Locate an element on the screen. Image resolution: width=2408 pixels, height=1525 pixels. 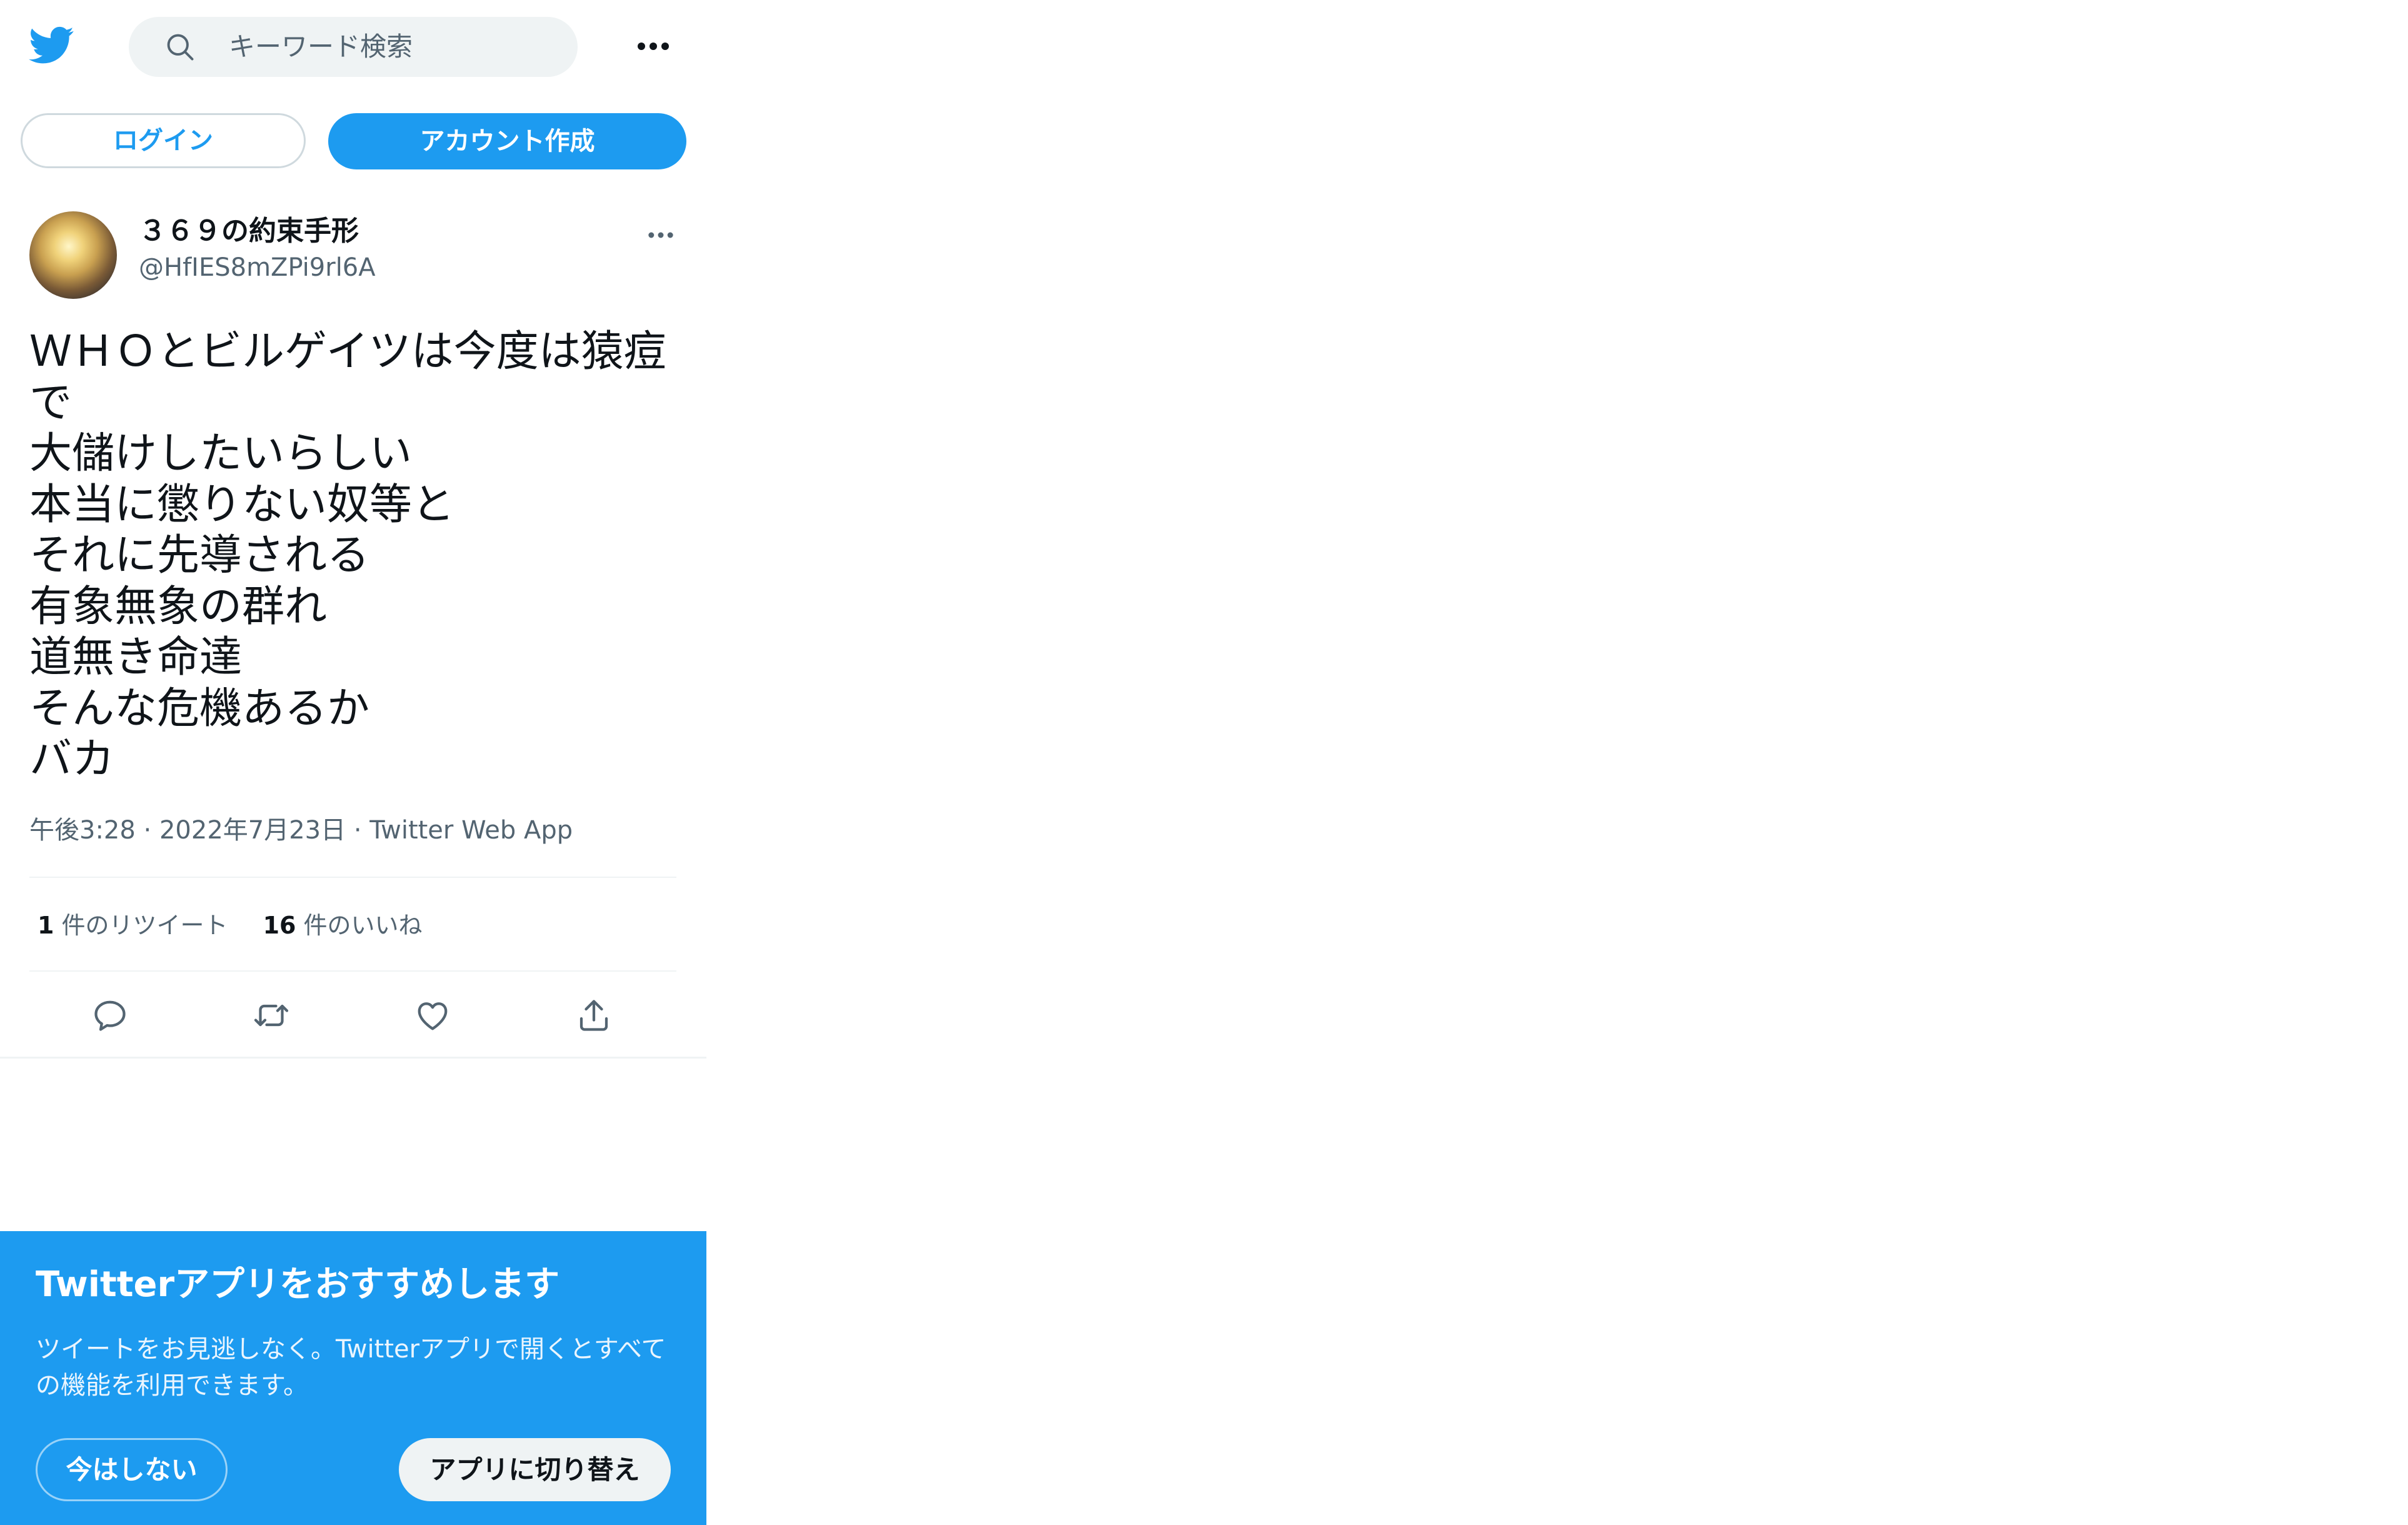
banner-description: ツイートをお見逃しなく。Twitterアプリで開くとすべての機能を利用できます。 is located at coordinates (351, 1367).